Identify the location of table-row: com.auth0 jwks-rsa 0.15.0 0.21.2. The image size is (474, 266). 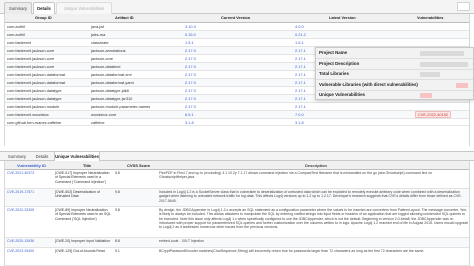
(237, 35).